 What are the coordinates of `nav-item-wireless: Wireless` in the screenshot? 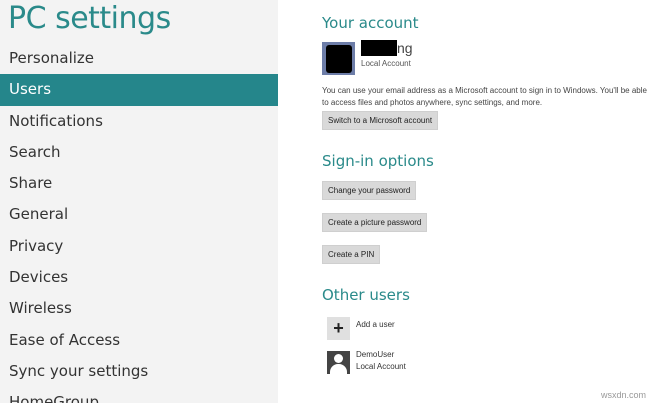 It's located at (139, 308).